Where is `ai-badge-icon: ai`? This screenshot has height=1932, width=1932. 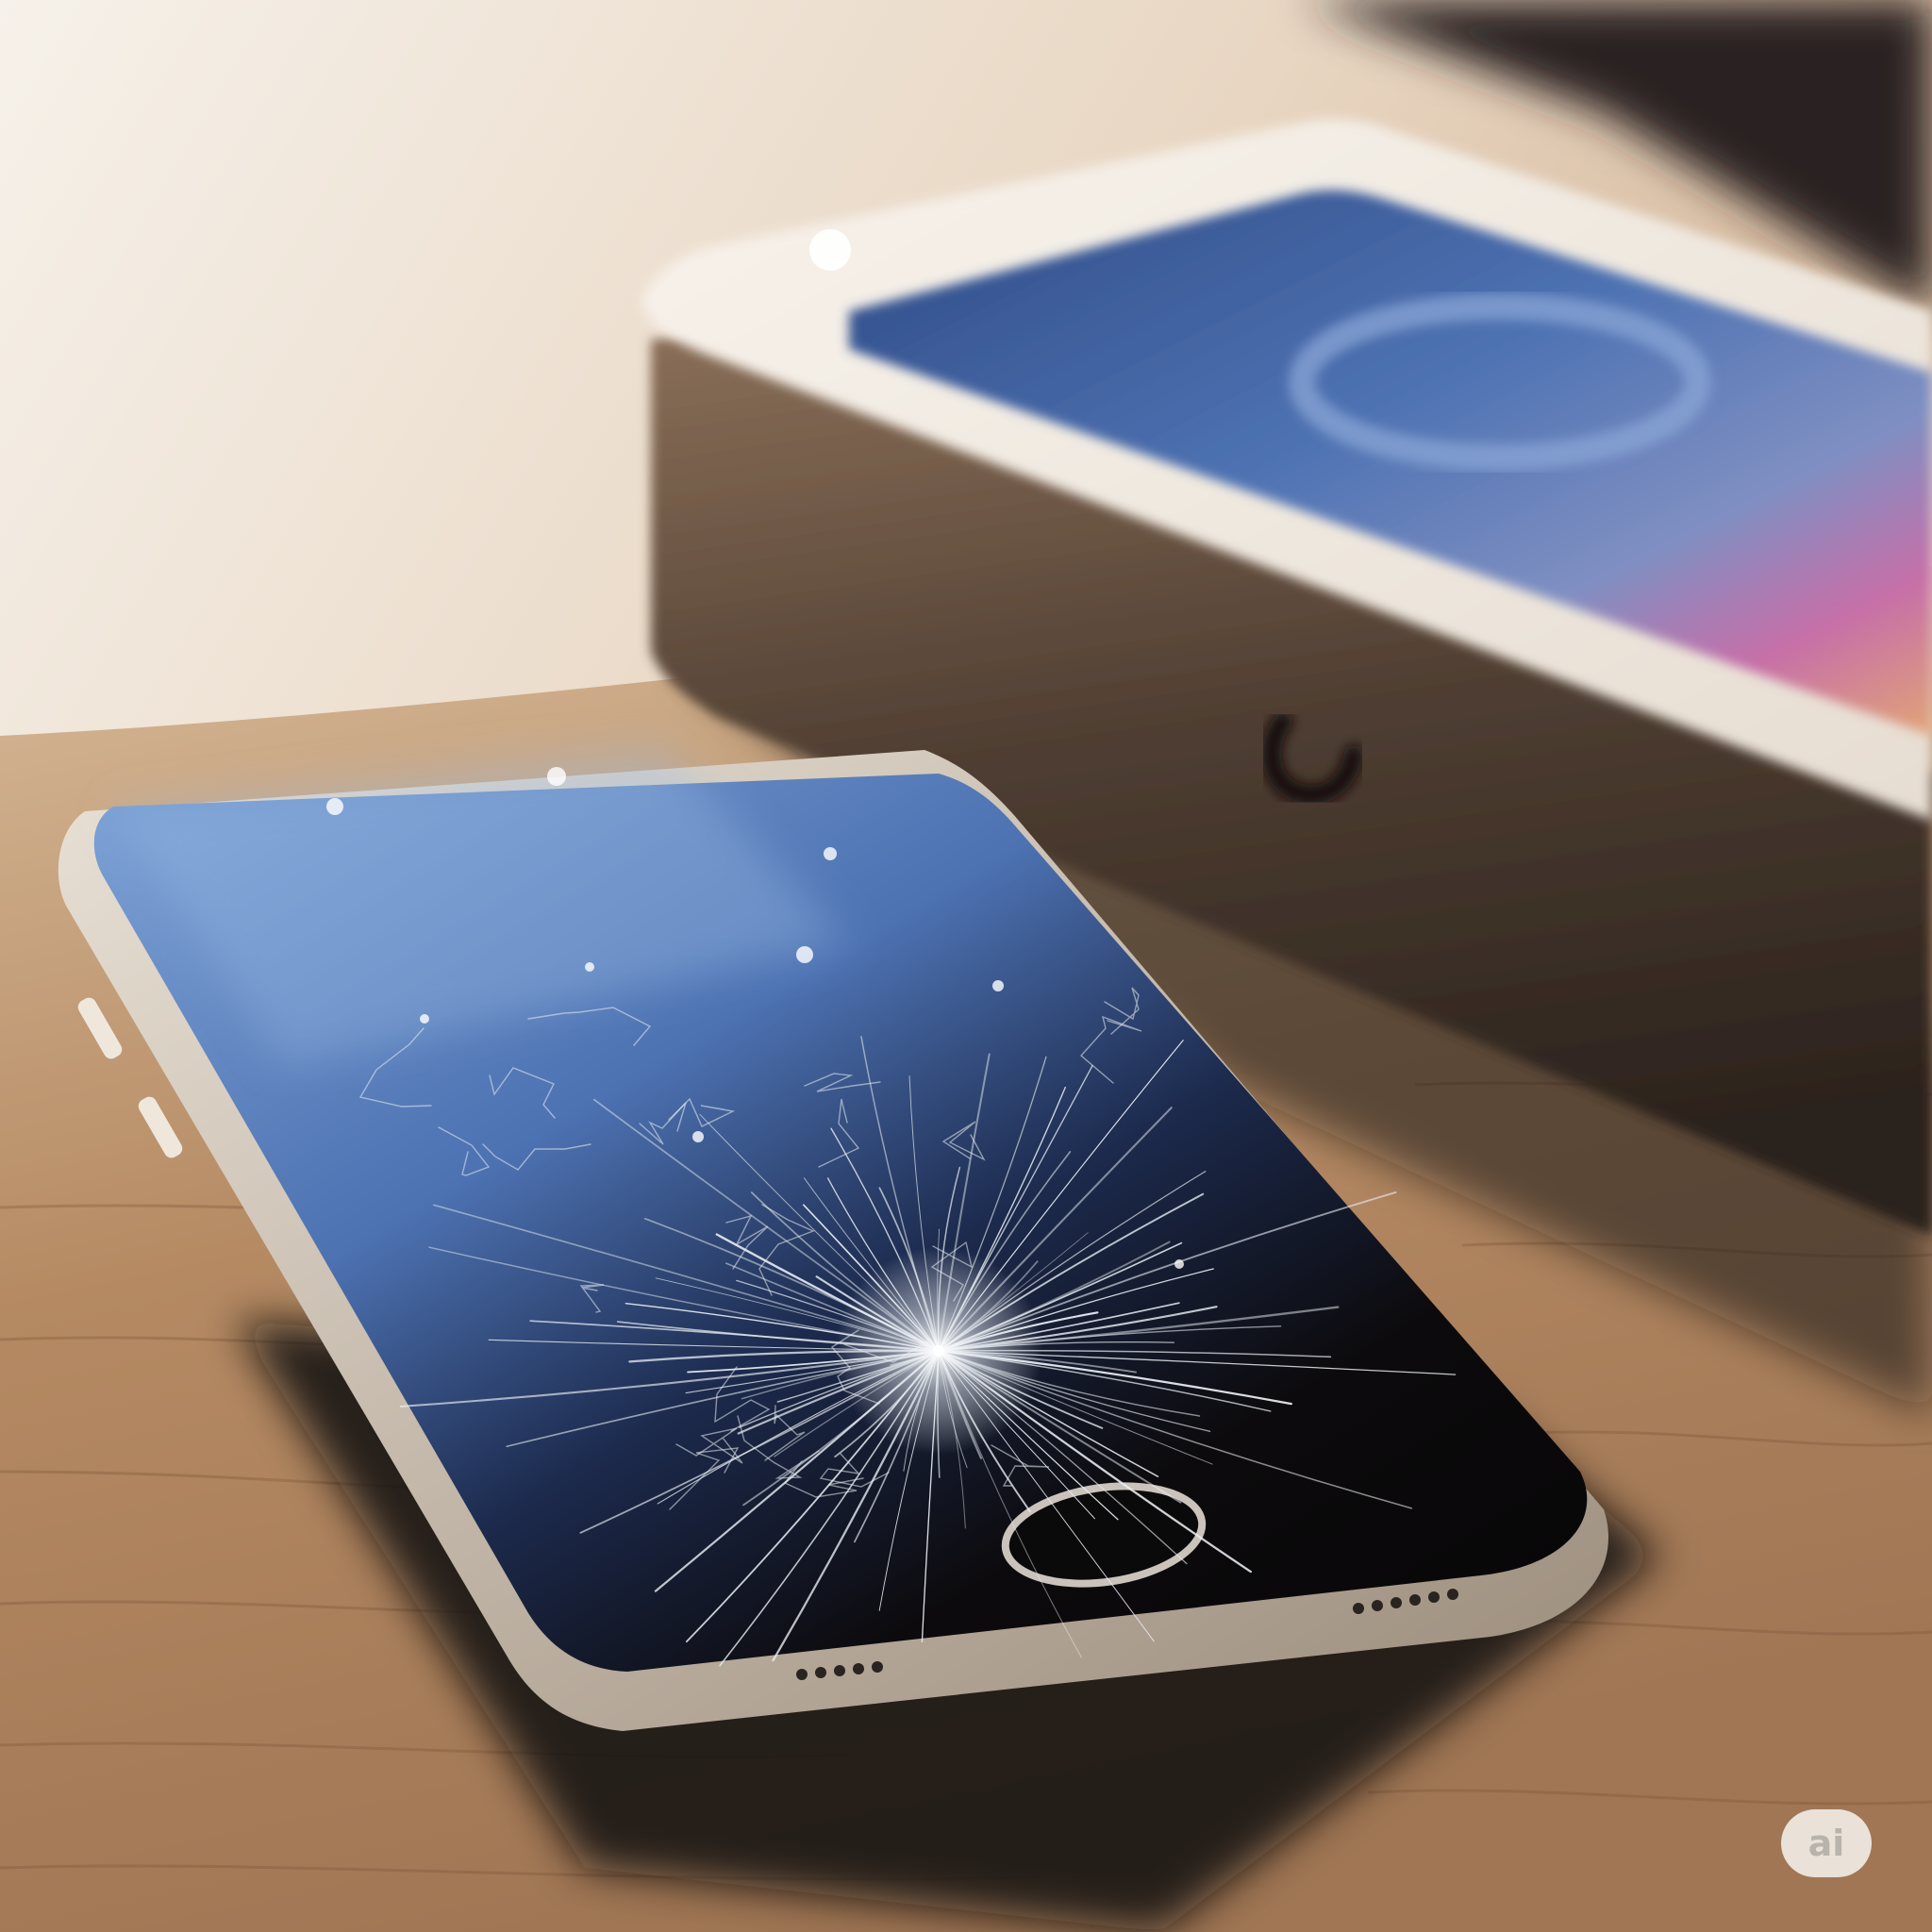
ai-badge-icon: ai is located at coordinates (1826, 1843).